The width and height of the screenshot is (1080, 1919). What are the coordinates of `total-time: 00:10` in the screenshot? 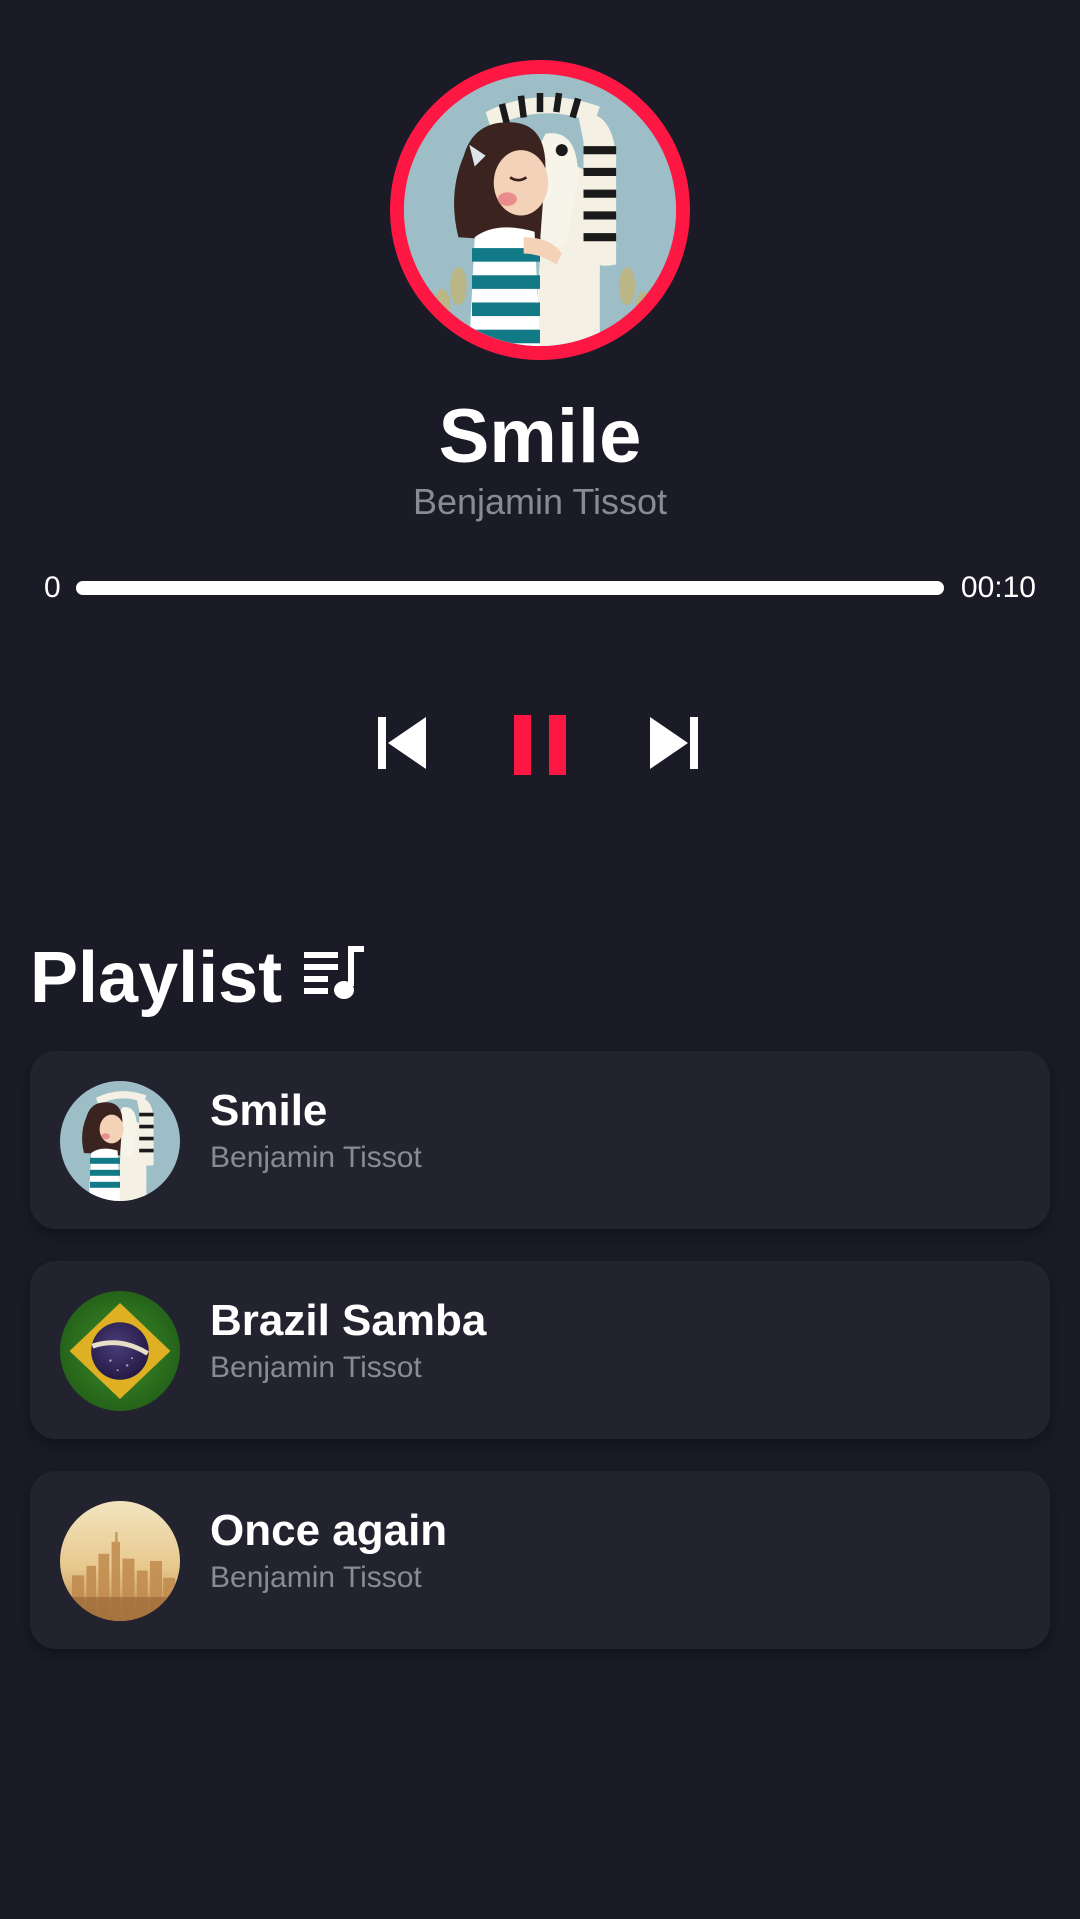 It's located at (998, 587).